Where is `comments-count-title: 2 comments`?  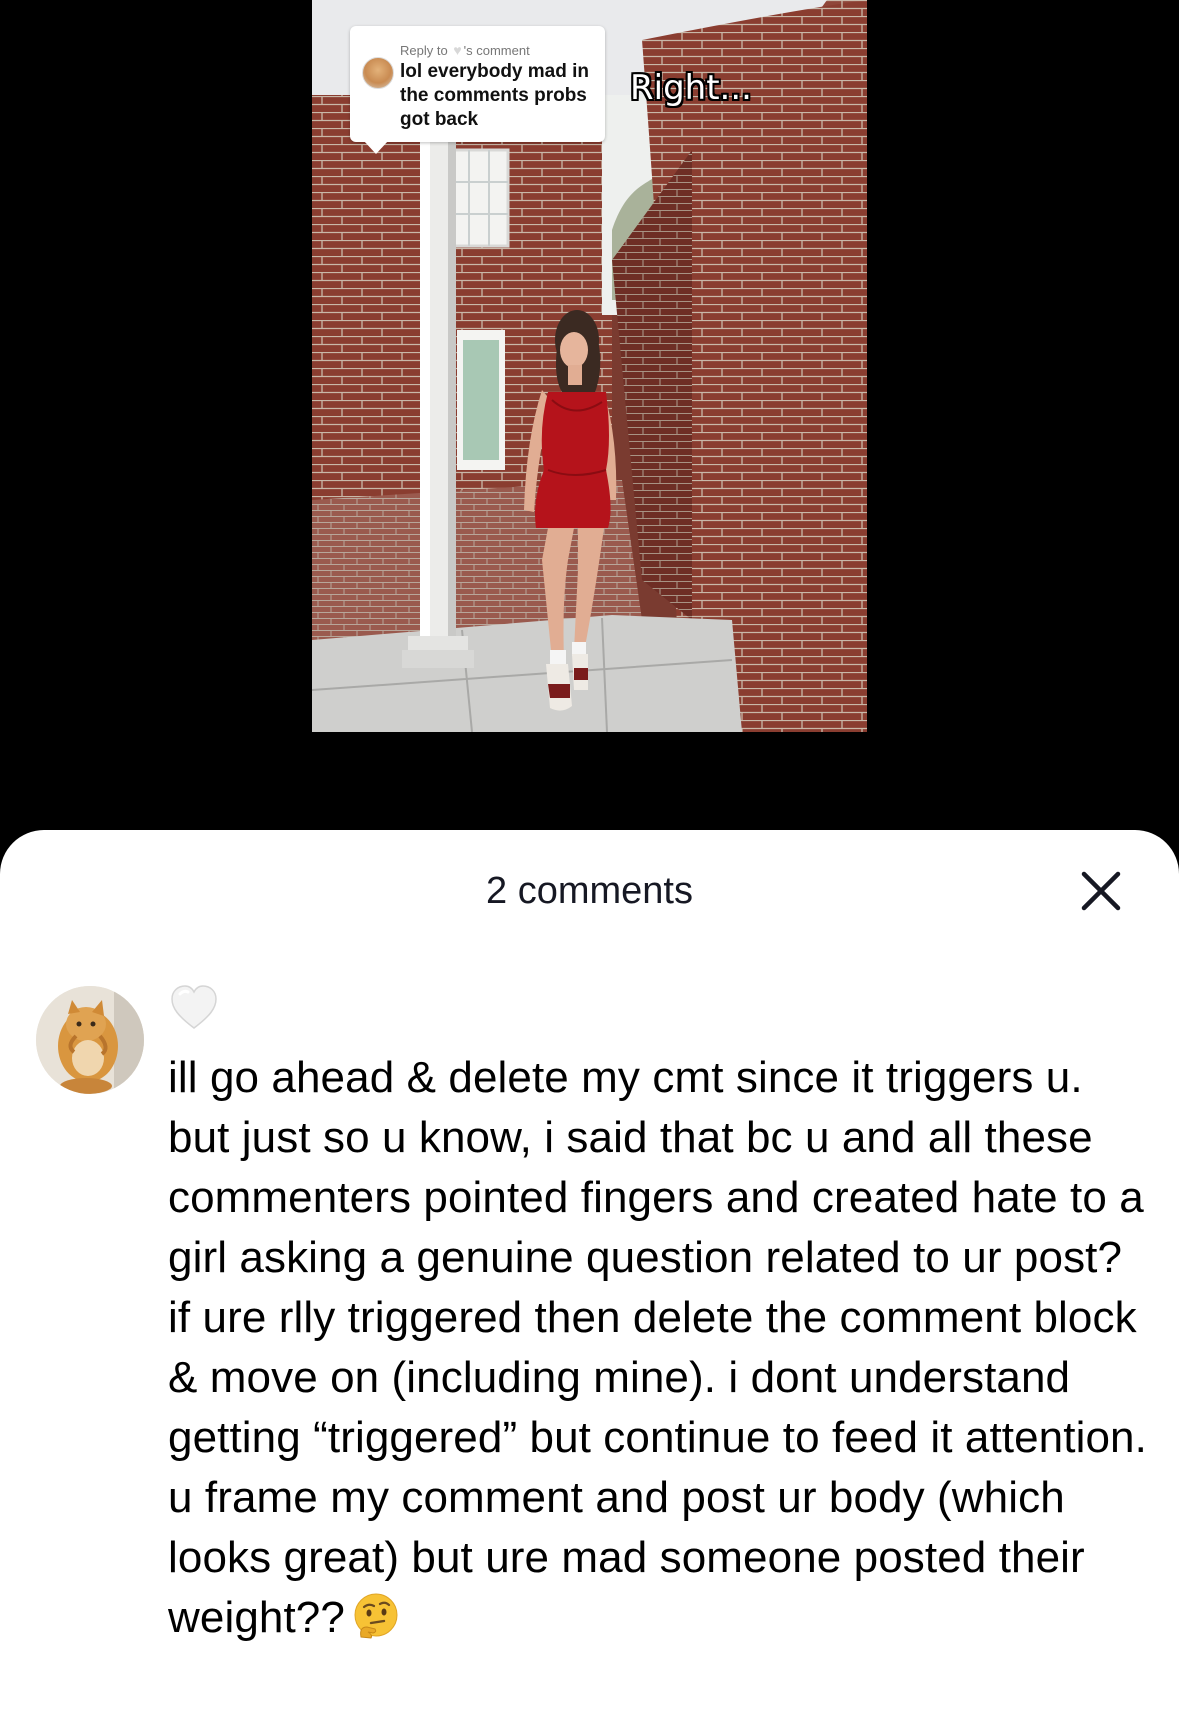 comments-count-title: 2 comments is located at coordinates (589, 891).